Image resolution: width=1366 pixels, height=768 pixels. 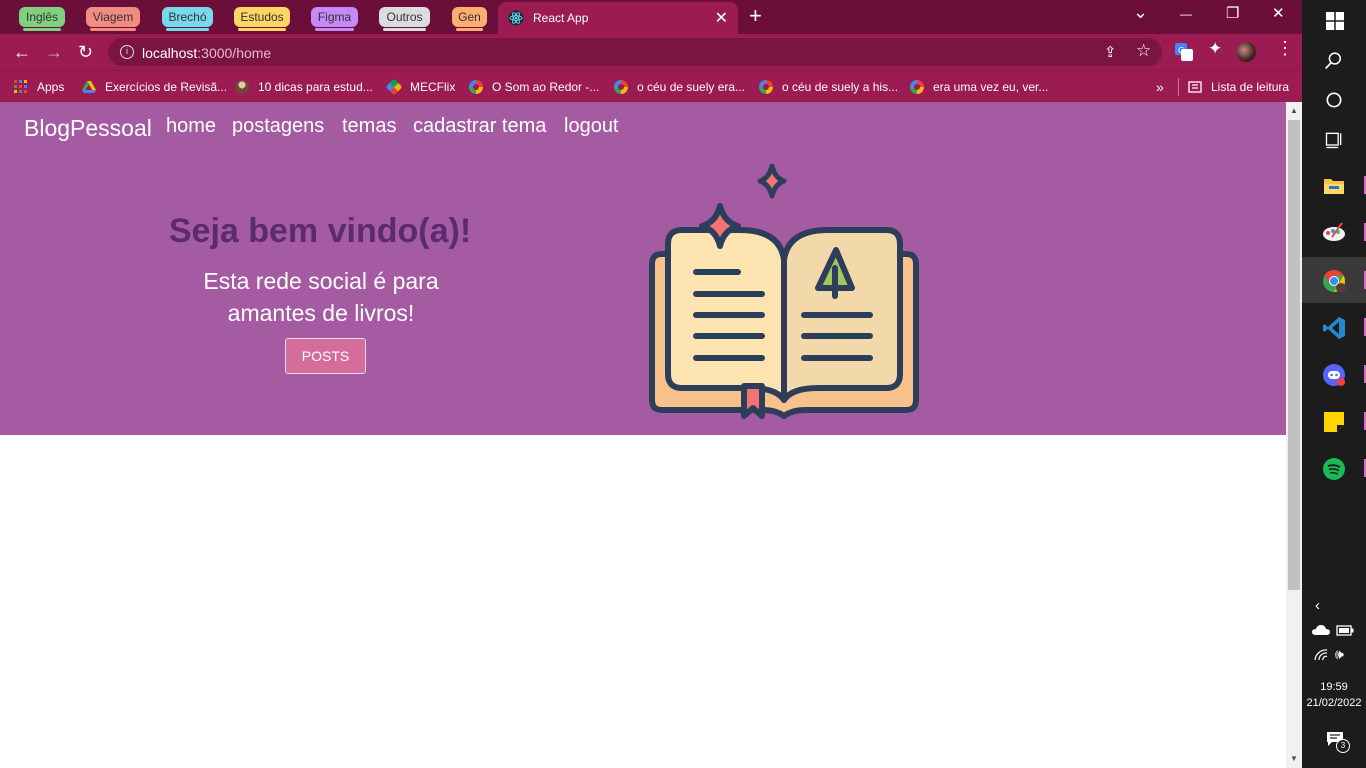 I want to click on scroll-down-arrow-icon: ▼, so click(x=1294, y=758).